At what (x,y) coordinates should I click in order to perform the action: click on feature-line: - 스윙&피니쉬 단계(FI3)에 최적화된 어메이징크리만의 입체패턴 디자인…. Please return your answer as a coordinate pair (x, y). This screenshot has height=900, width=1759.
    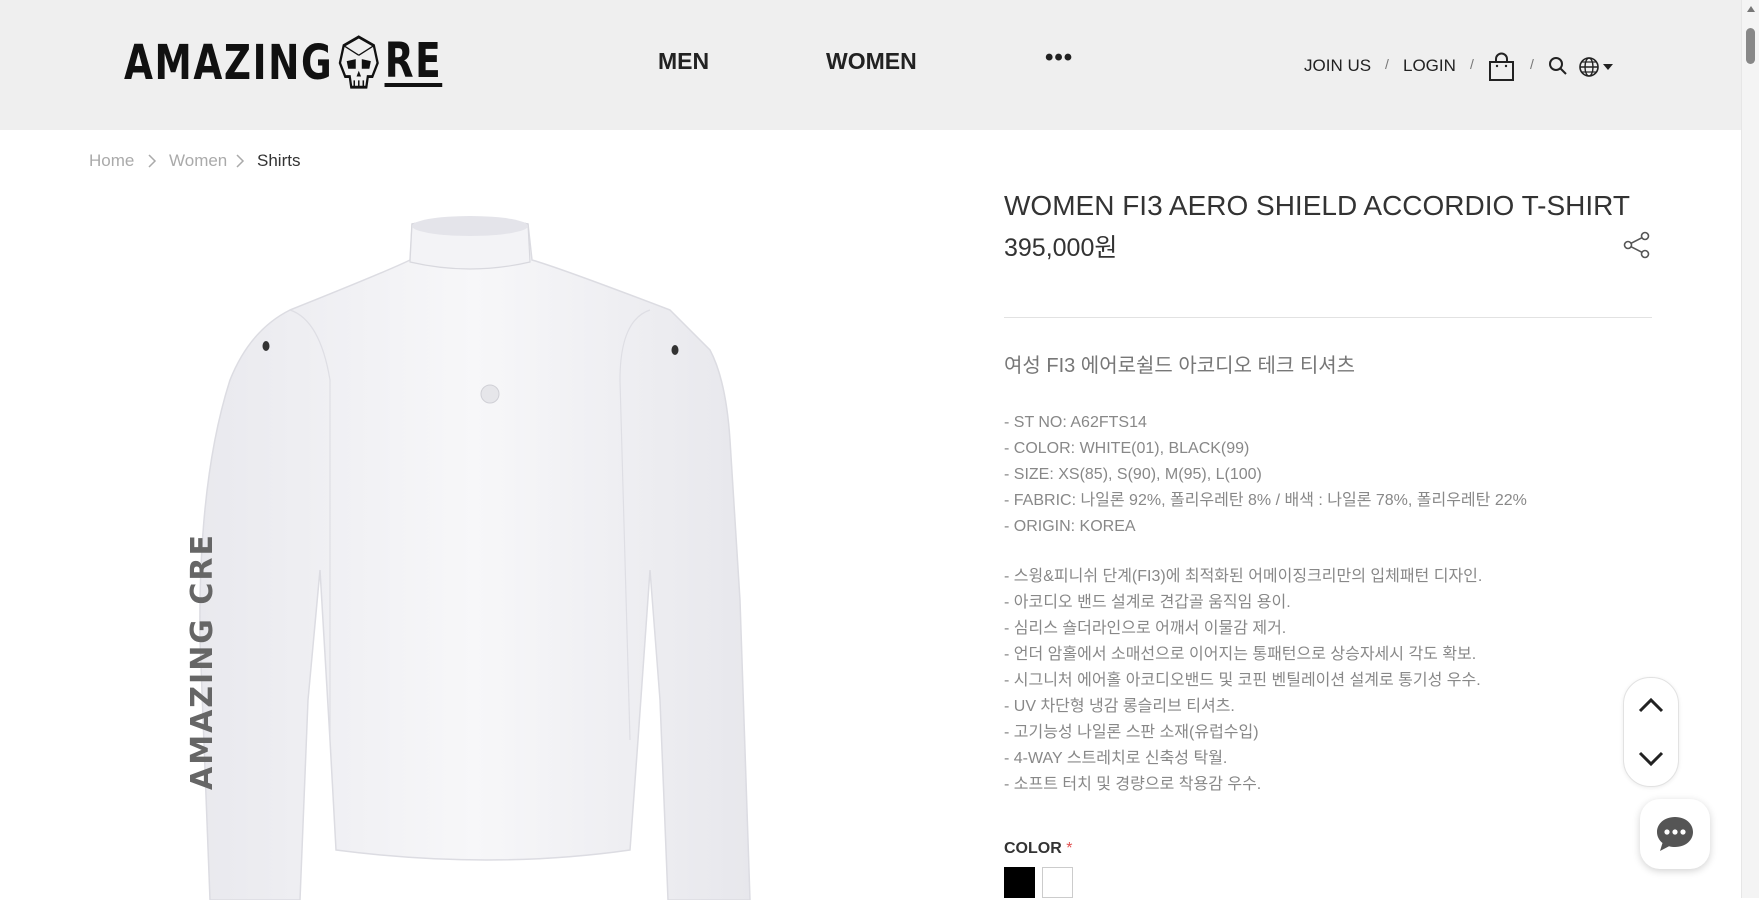
    Looking at the image, I should click on (1243, 576).